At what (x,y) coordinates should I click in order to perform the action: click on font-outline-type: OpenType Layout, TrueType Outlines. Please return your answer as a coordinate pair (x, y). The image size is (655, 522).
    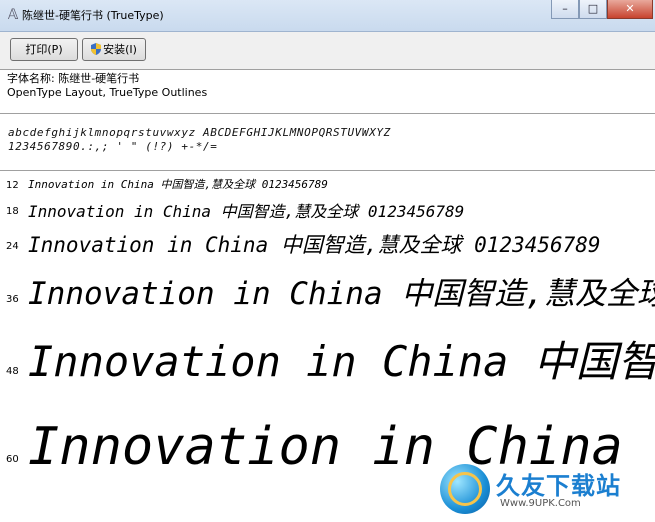
    Looking at the image, I should click on (107, 92).